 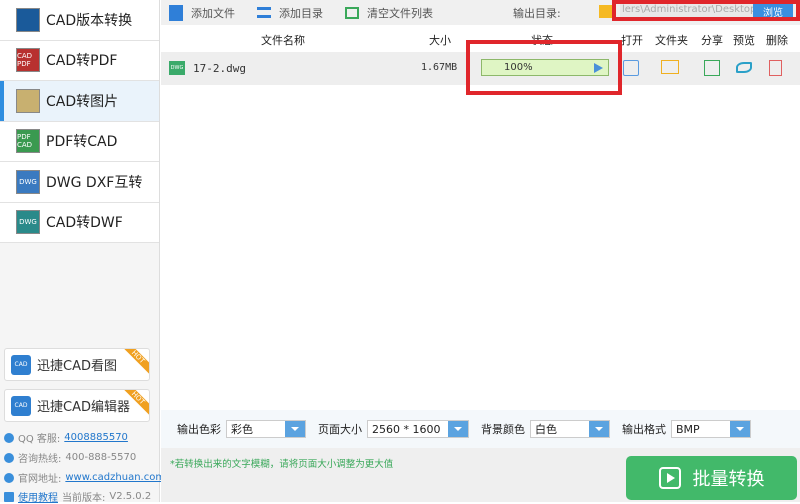 What do you see at coordinates (440, 40) in the screenshot?
I see `col-size: 大小` at bounding box center [440, 40].